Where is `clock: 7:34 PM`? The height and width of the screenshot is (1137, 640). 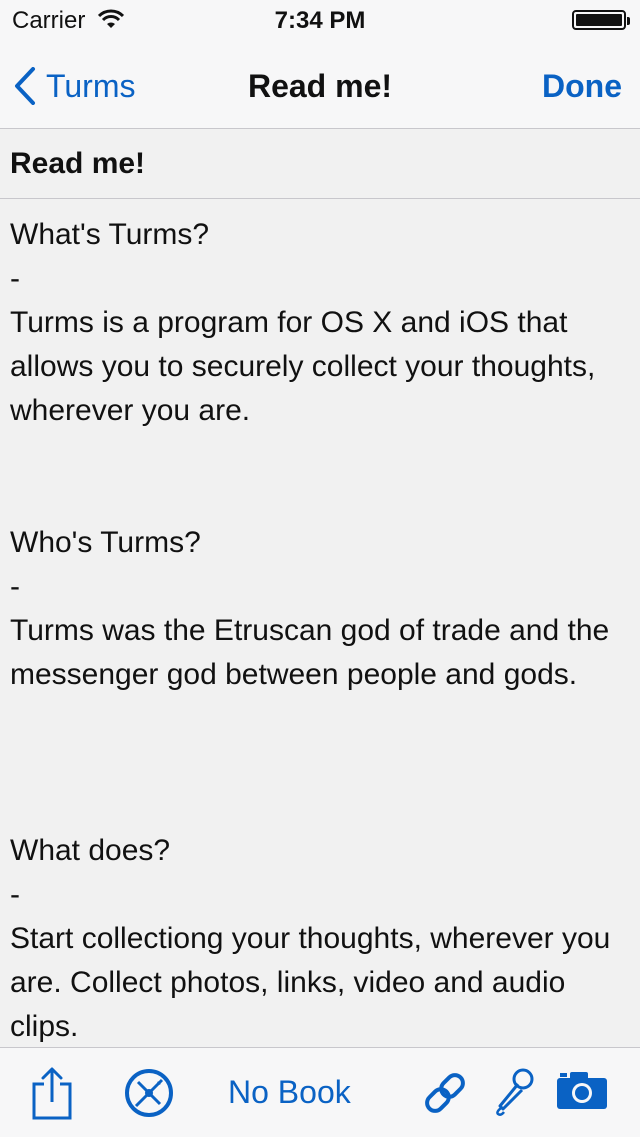
clock: 7:34 PM is located at coordinates (320, 20).